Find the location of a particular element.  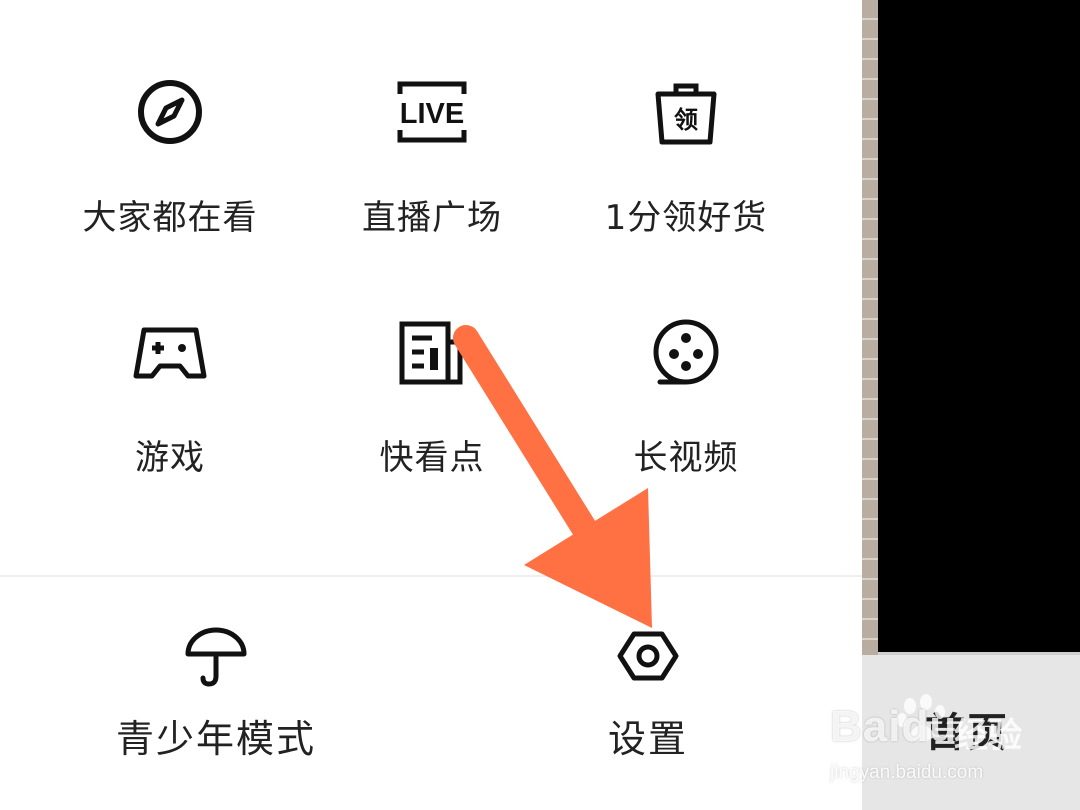

section-divider is located at coordinates (431, 576).